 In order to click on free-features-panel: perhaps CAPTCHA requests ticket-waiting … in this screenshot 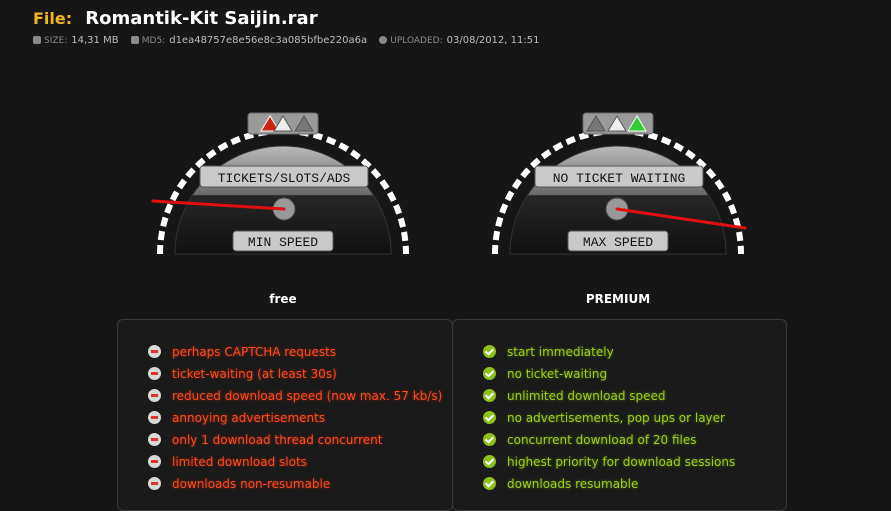, I will do `click(285, 415)`.